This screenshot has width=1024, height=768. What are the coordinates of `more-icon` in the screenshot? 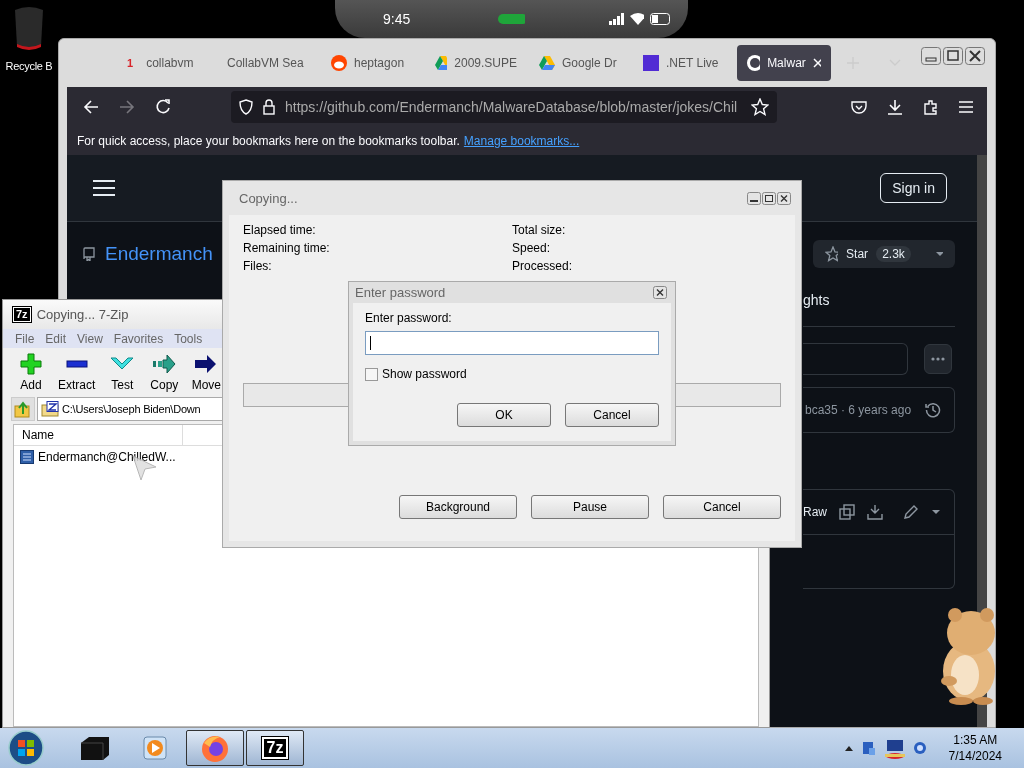 It's located at (938, 359).